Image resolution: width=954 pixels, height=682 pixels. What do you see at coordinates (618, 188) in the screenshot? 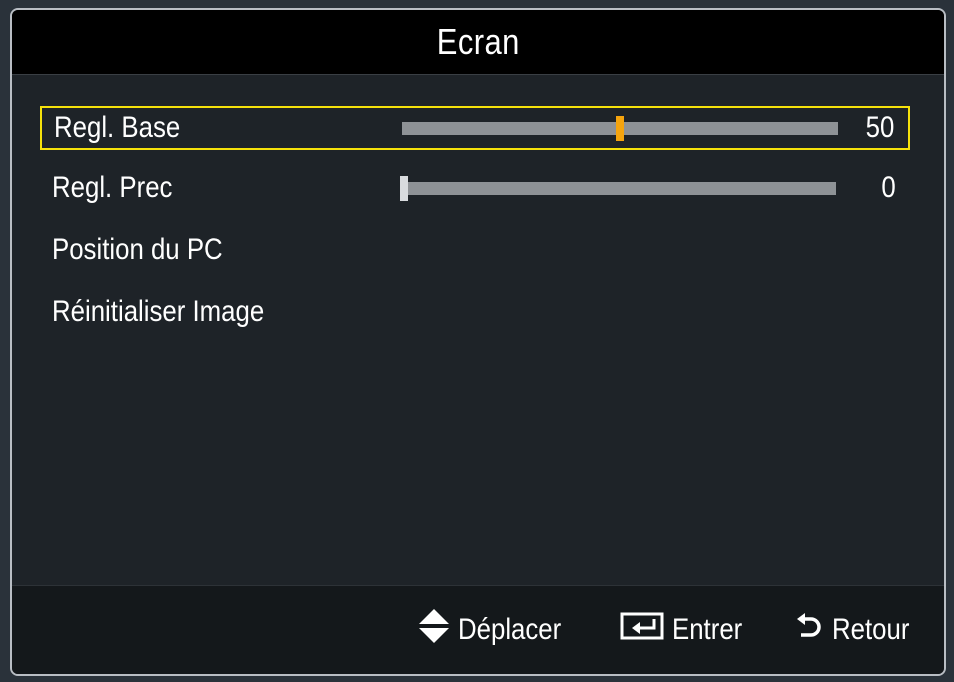
I see `regl-prec-slider` at bounding box center [618, 188].